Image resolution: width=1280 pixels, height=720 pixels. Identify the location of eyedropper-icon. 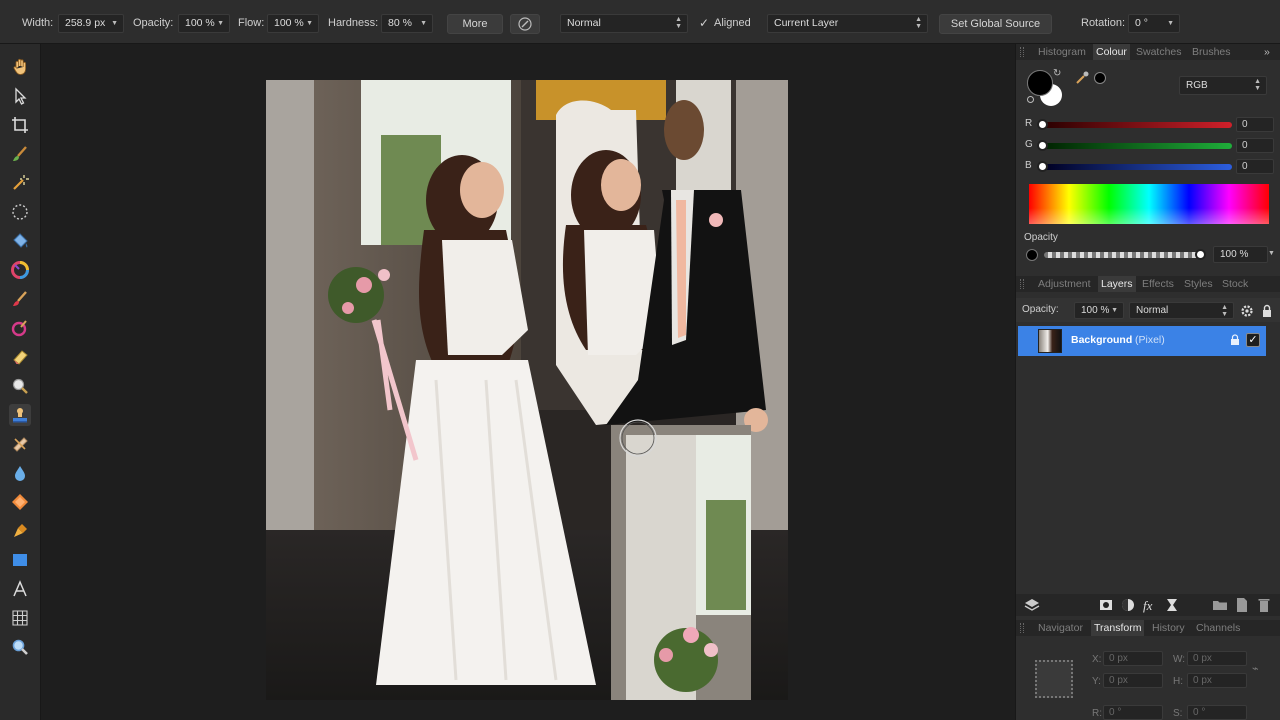
(1082, 78).